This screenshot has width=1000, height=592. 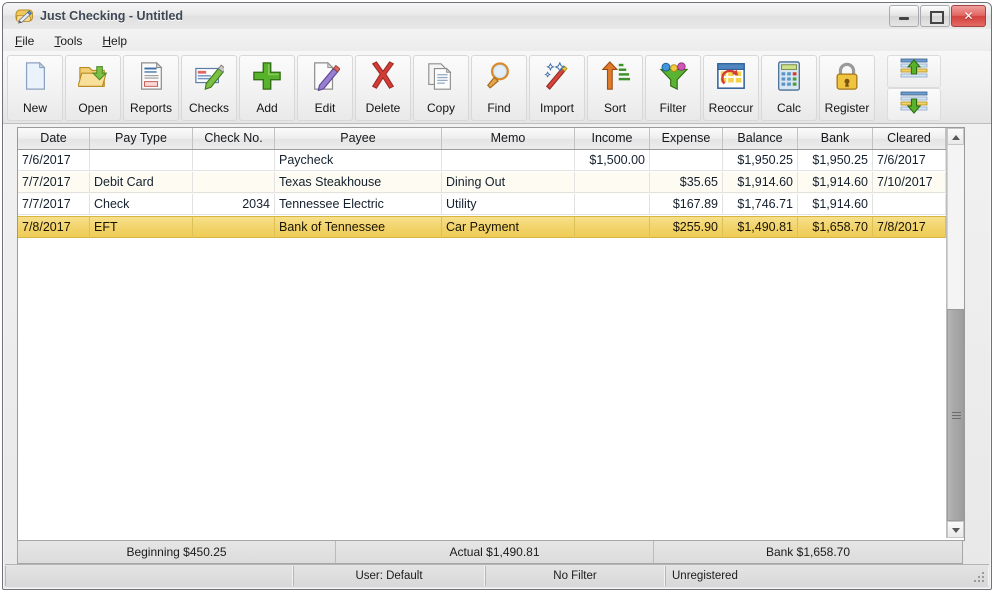 What do you see at coordinates (93, 88) in the screenshot?
I see `toolbar-button-open: Open` at bounding box center [93, 88].